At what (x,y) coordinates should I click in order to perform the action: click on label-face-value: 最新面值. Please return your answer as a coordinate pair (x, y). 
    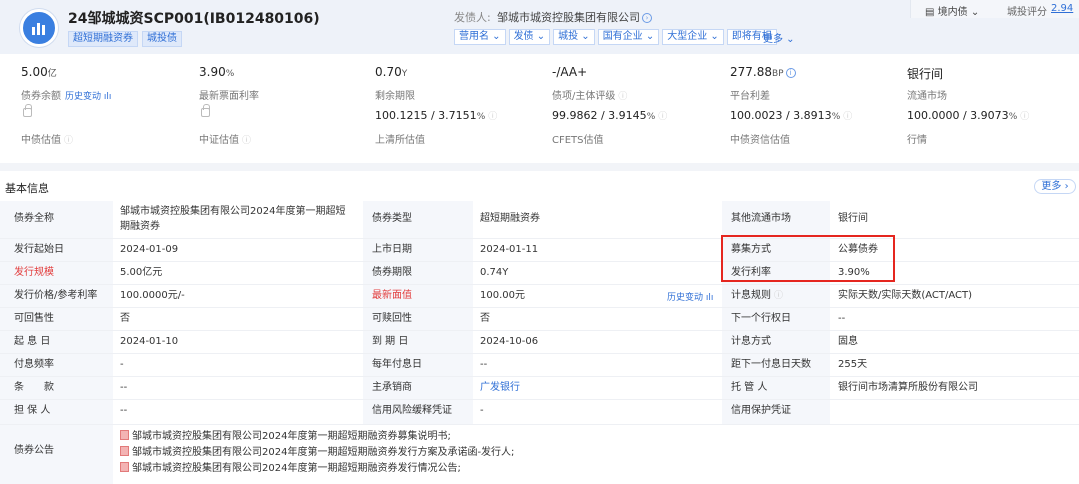
    Looking at the image, I should click on (392, 295).